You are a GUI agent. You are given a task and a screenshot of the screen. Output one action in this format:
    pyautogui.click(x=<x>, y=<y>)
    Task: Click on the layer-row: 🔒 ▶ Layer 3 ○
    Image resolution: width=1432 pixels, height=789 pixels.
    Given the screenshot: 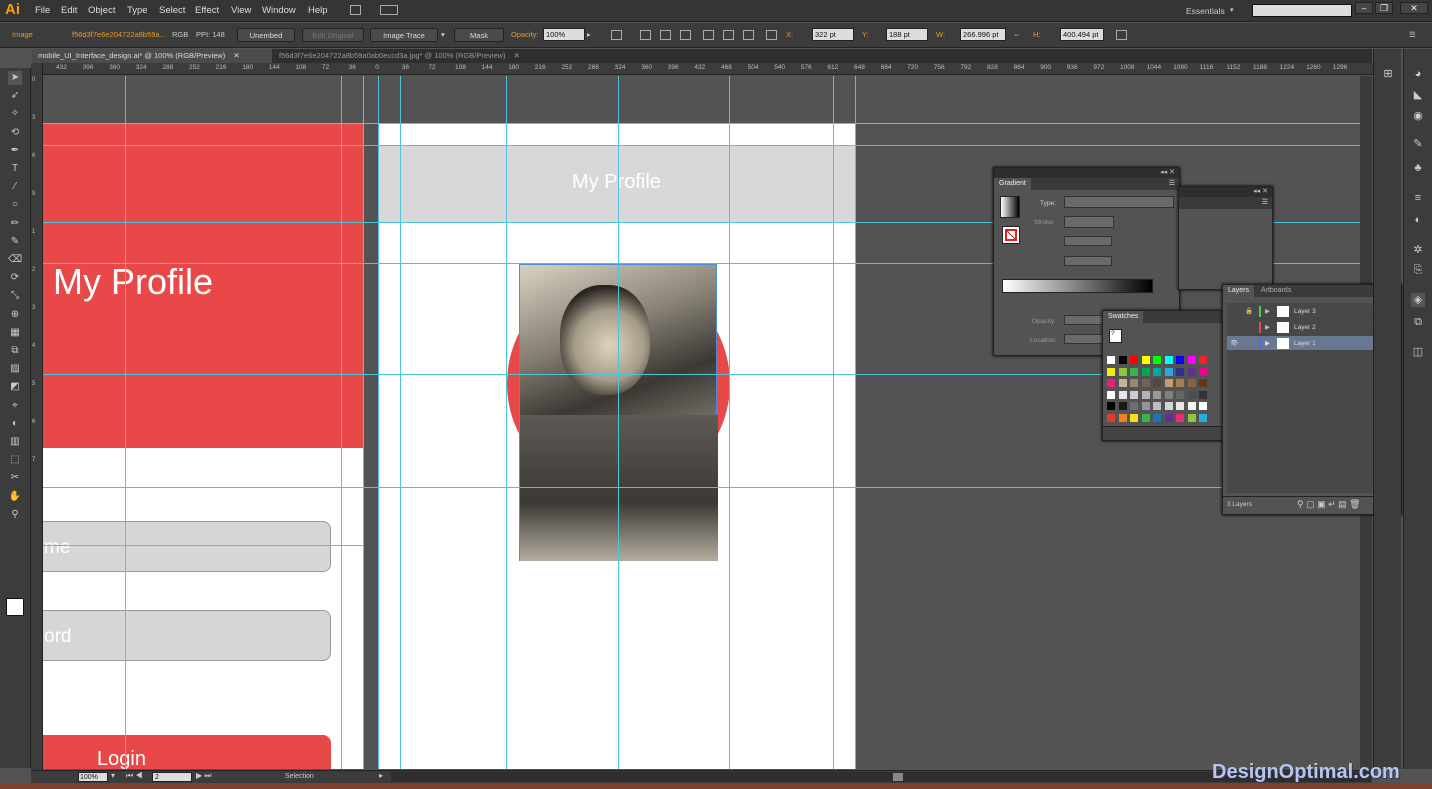 What is the action you would take?
    pyautogui.click(x=1312, y=311)
    